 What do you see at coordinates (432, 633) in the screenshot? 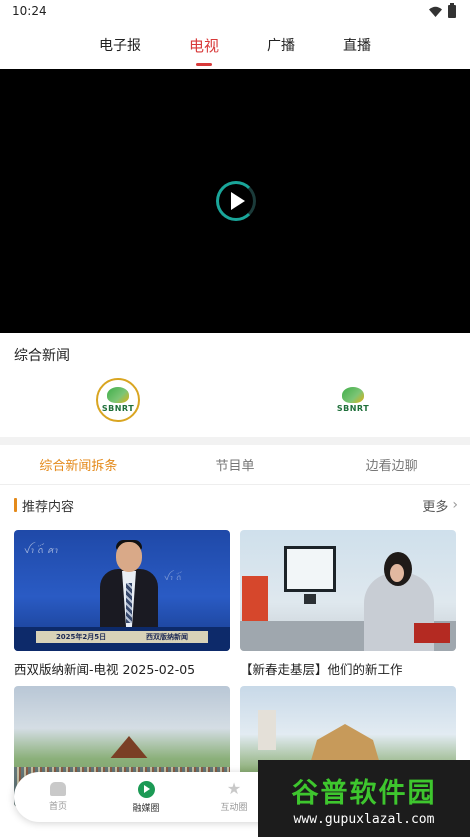
I see `red-caption-box` at bounding box center [432, 633].